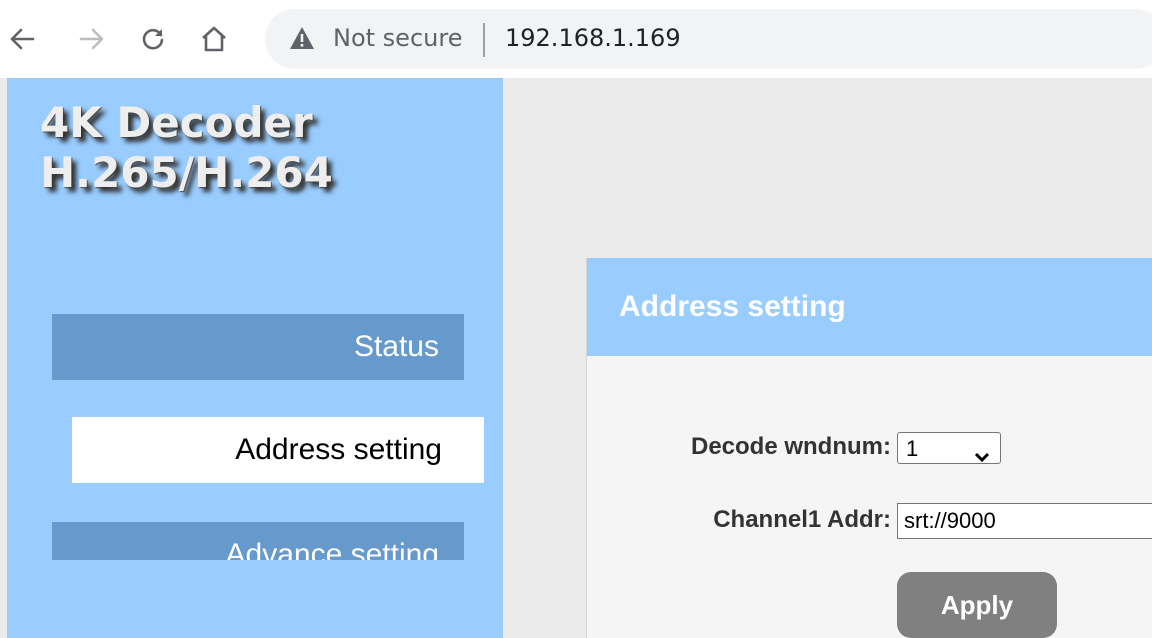 The height and width of the screenshot is (638, 1152). I want to click on security-status: Not secure, so click(397, 38).